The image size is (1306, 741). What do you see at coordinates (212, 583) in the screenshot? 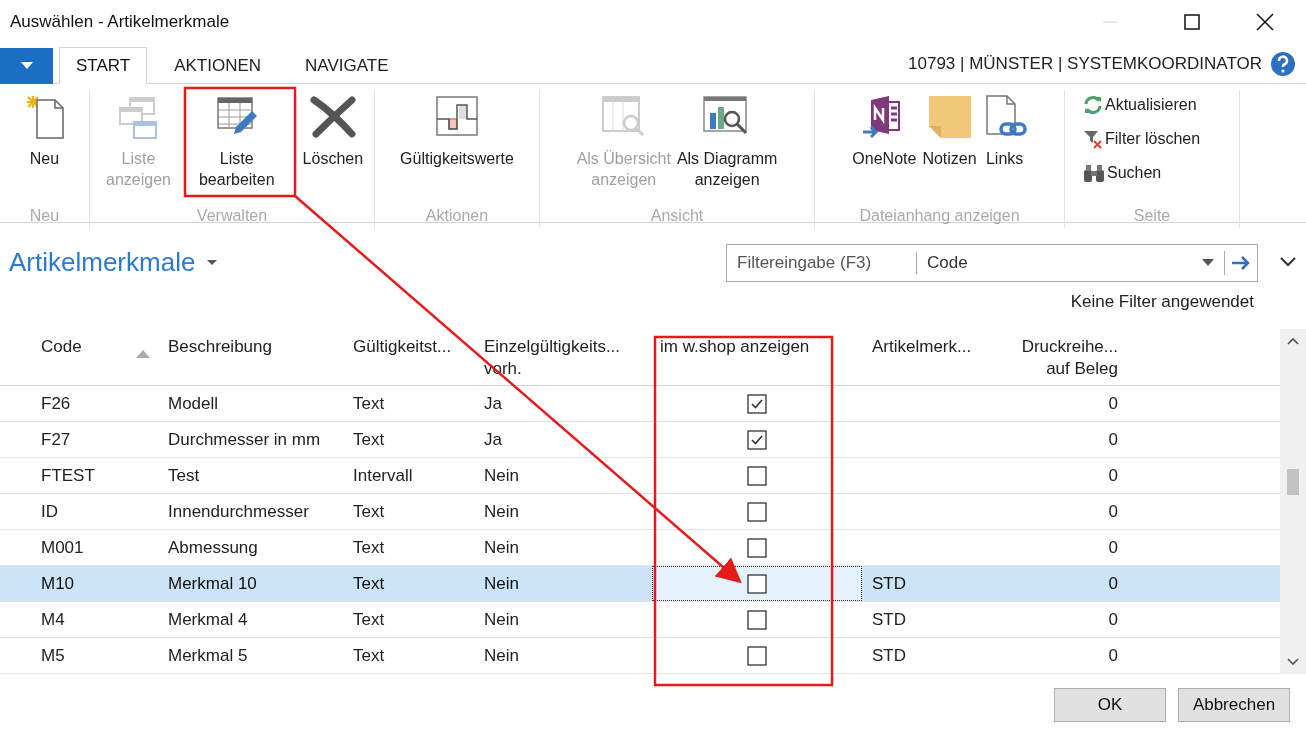
I see `table-cell: Merkmal 10` at bounding box center [212, 583].